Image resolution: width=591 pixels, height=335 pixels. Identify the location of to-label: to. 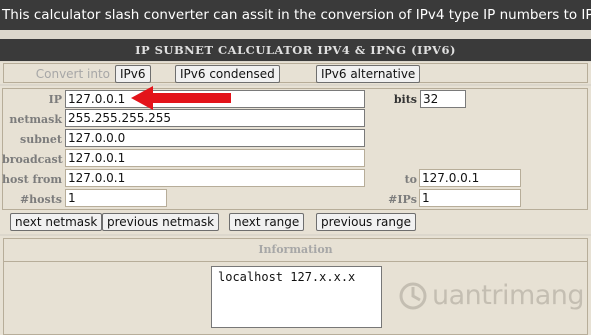
(410, 179).